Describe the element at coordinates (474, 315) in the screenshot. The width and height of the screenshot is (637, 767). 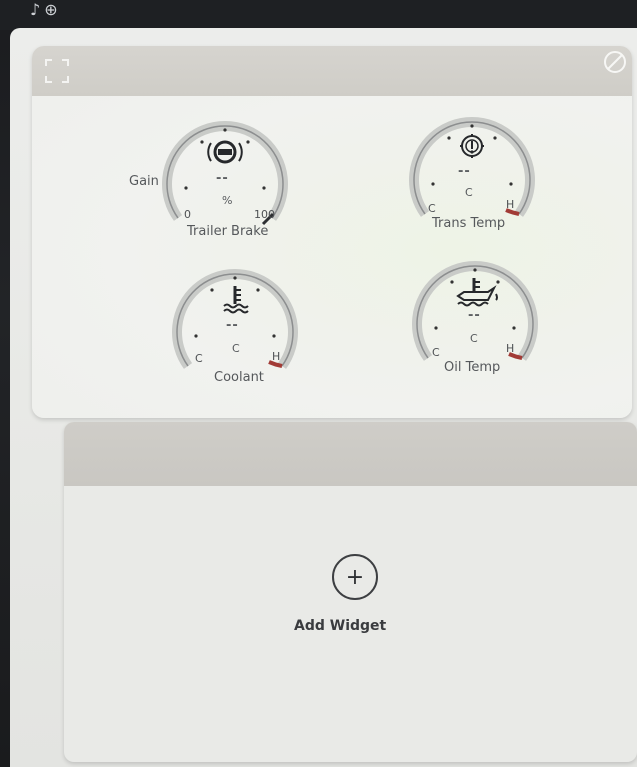
I see `oil-temp-value: --` at that location.